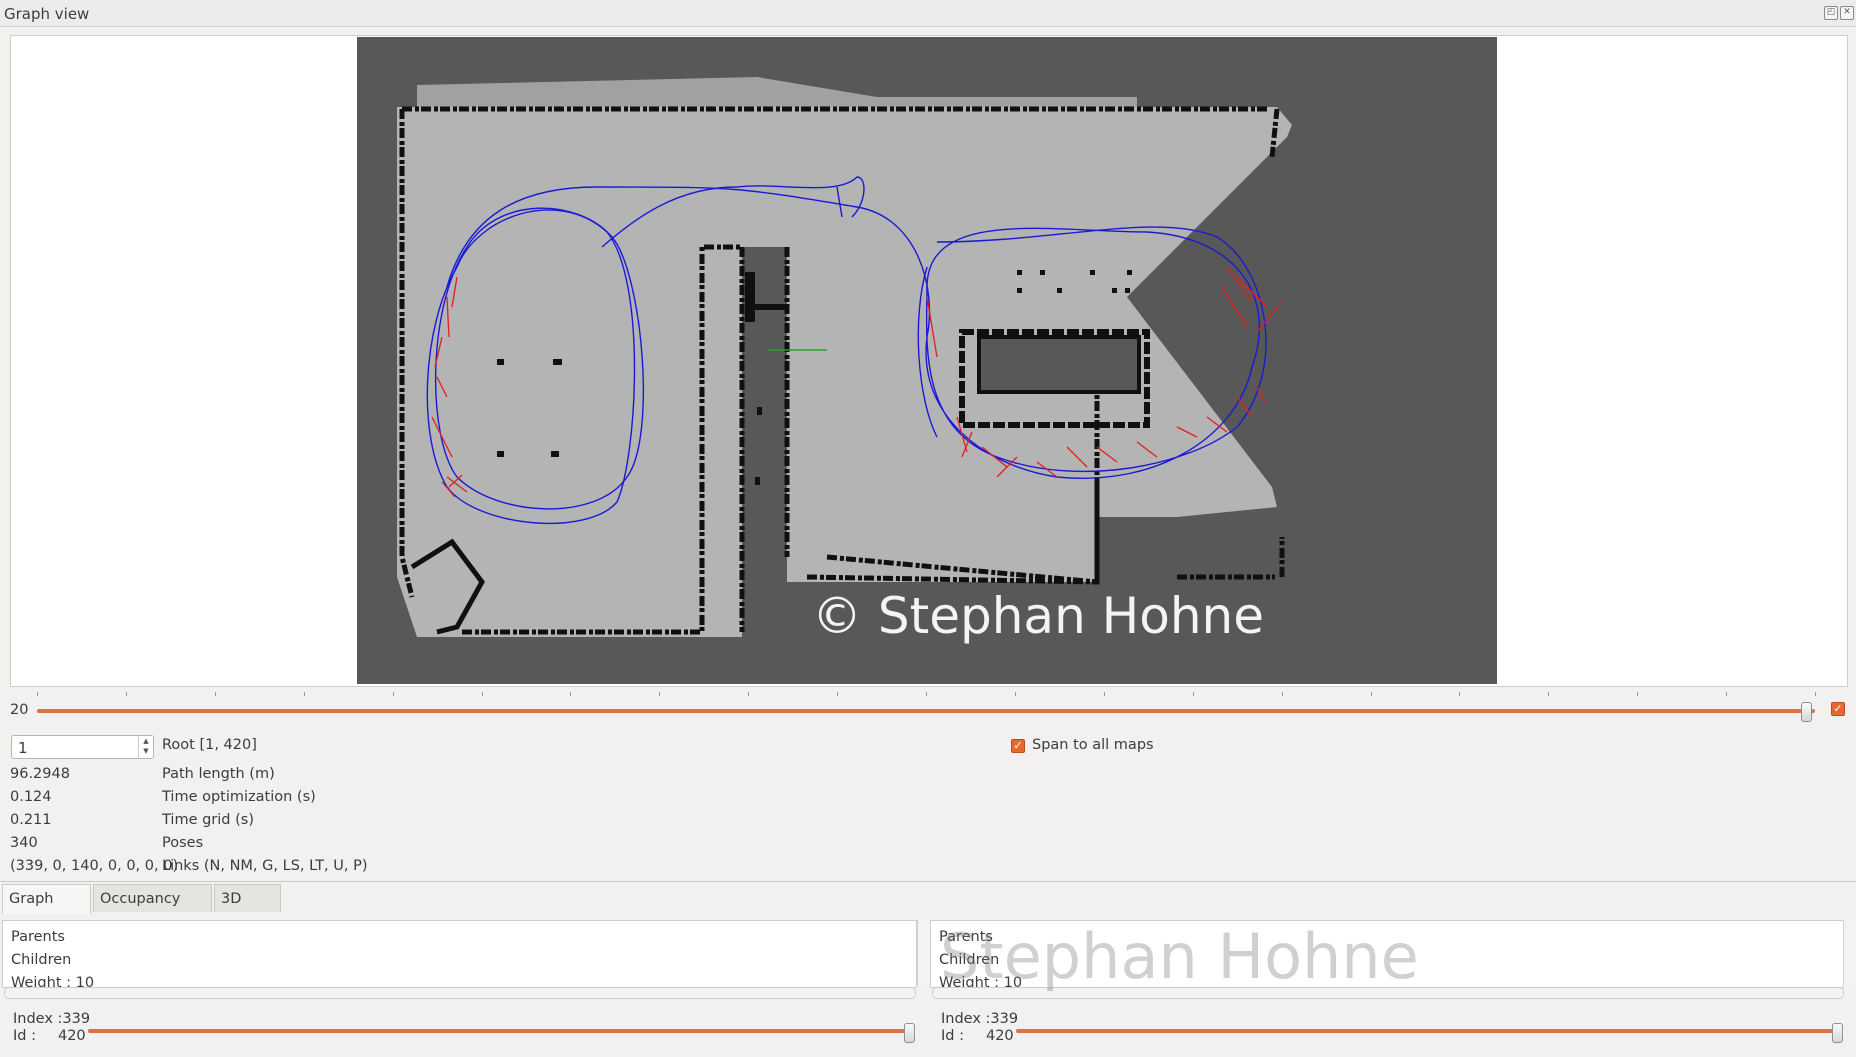 Image resolution: width=1856 pixels, height=1057 pixels. Describe the element at coordinates (94, 866) in the screenshot. I see `stat-value: (339, 0, 140, 0, 0, 0, 0)` at that location.